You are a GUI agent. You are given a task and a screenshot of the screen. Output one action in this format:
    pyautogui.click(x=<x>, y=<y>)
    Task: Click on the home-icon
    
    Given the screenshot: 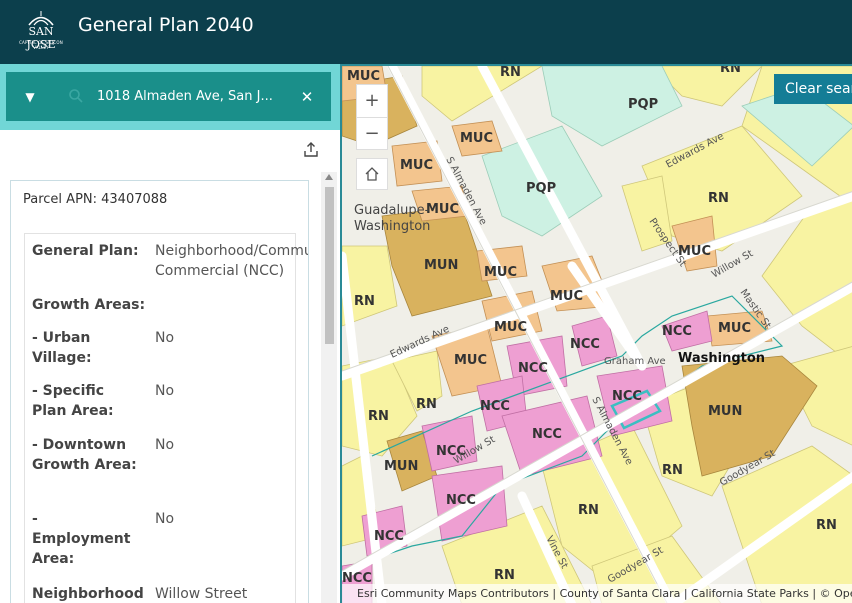 What is the action you would take?
    pyautogui.click(x=372, y=174)
    